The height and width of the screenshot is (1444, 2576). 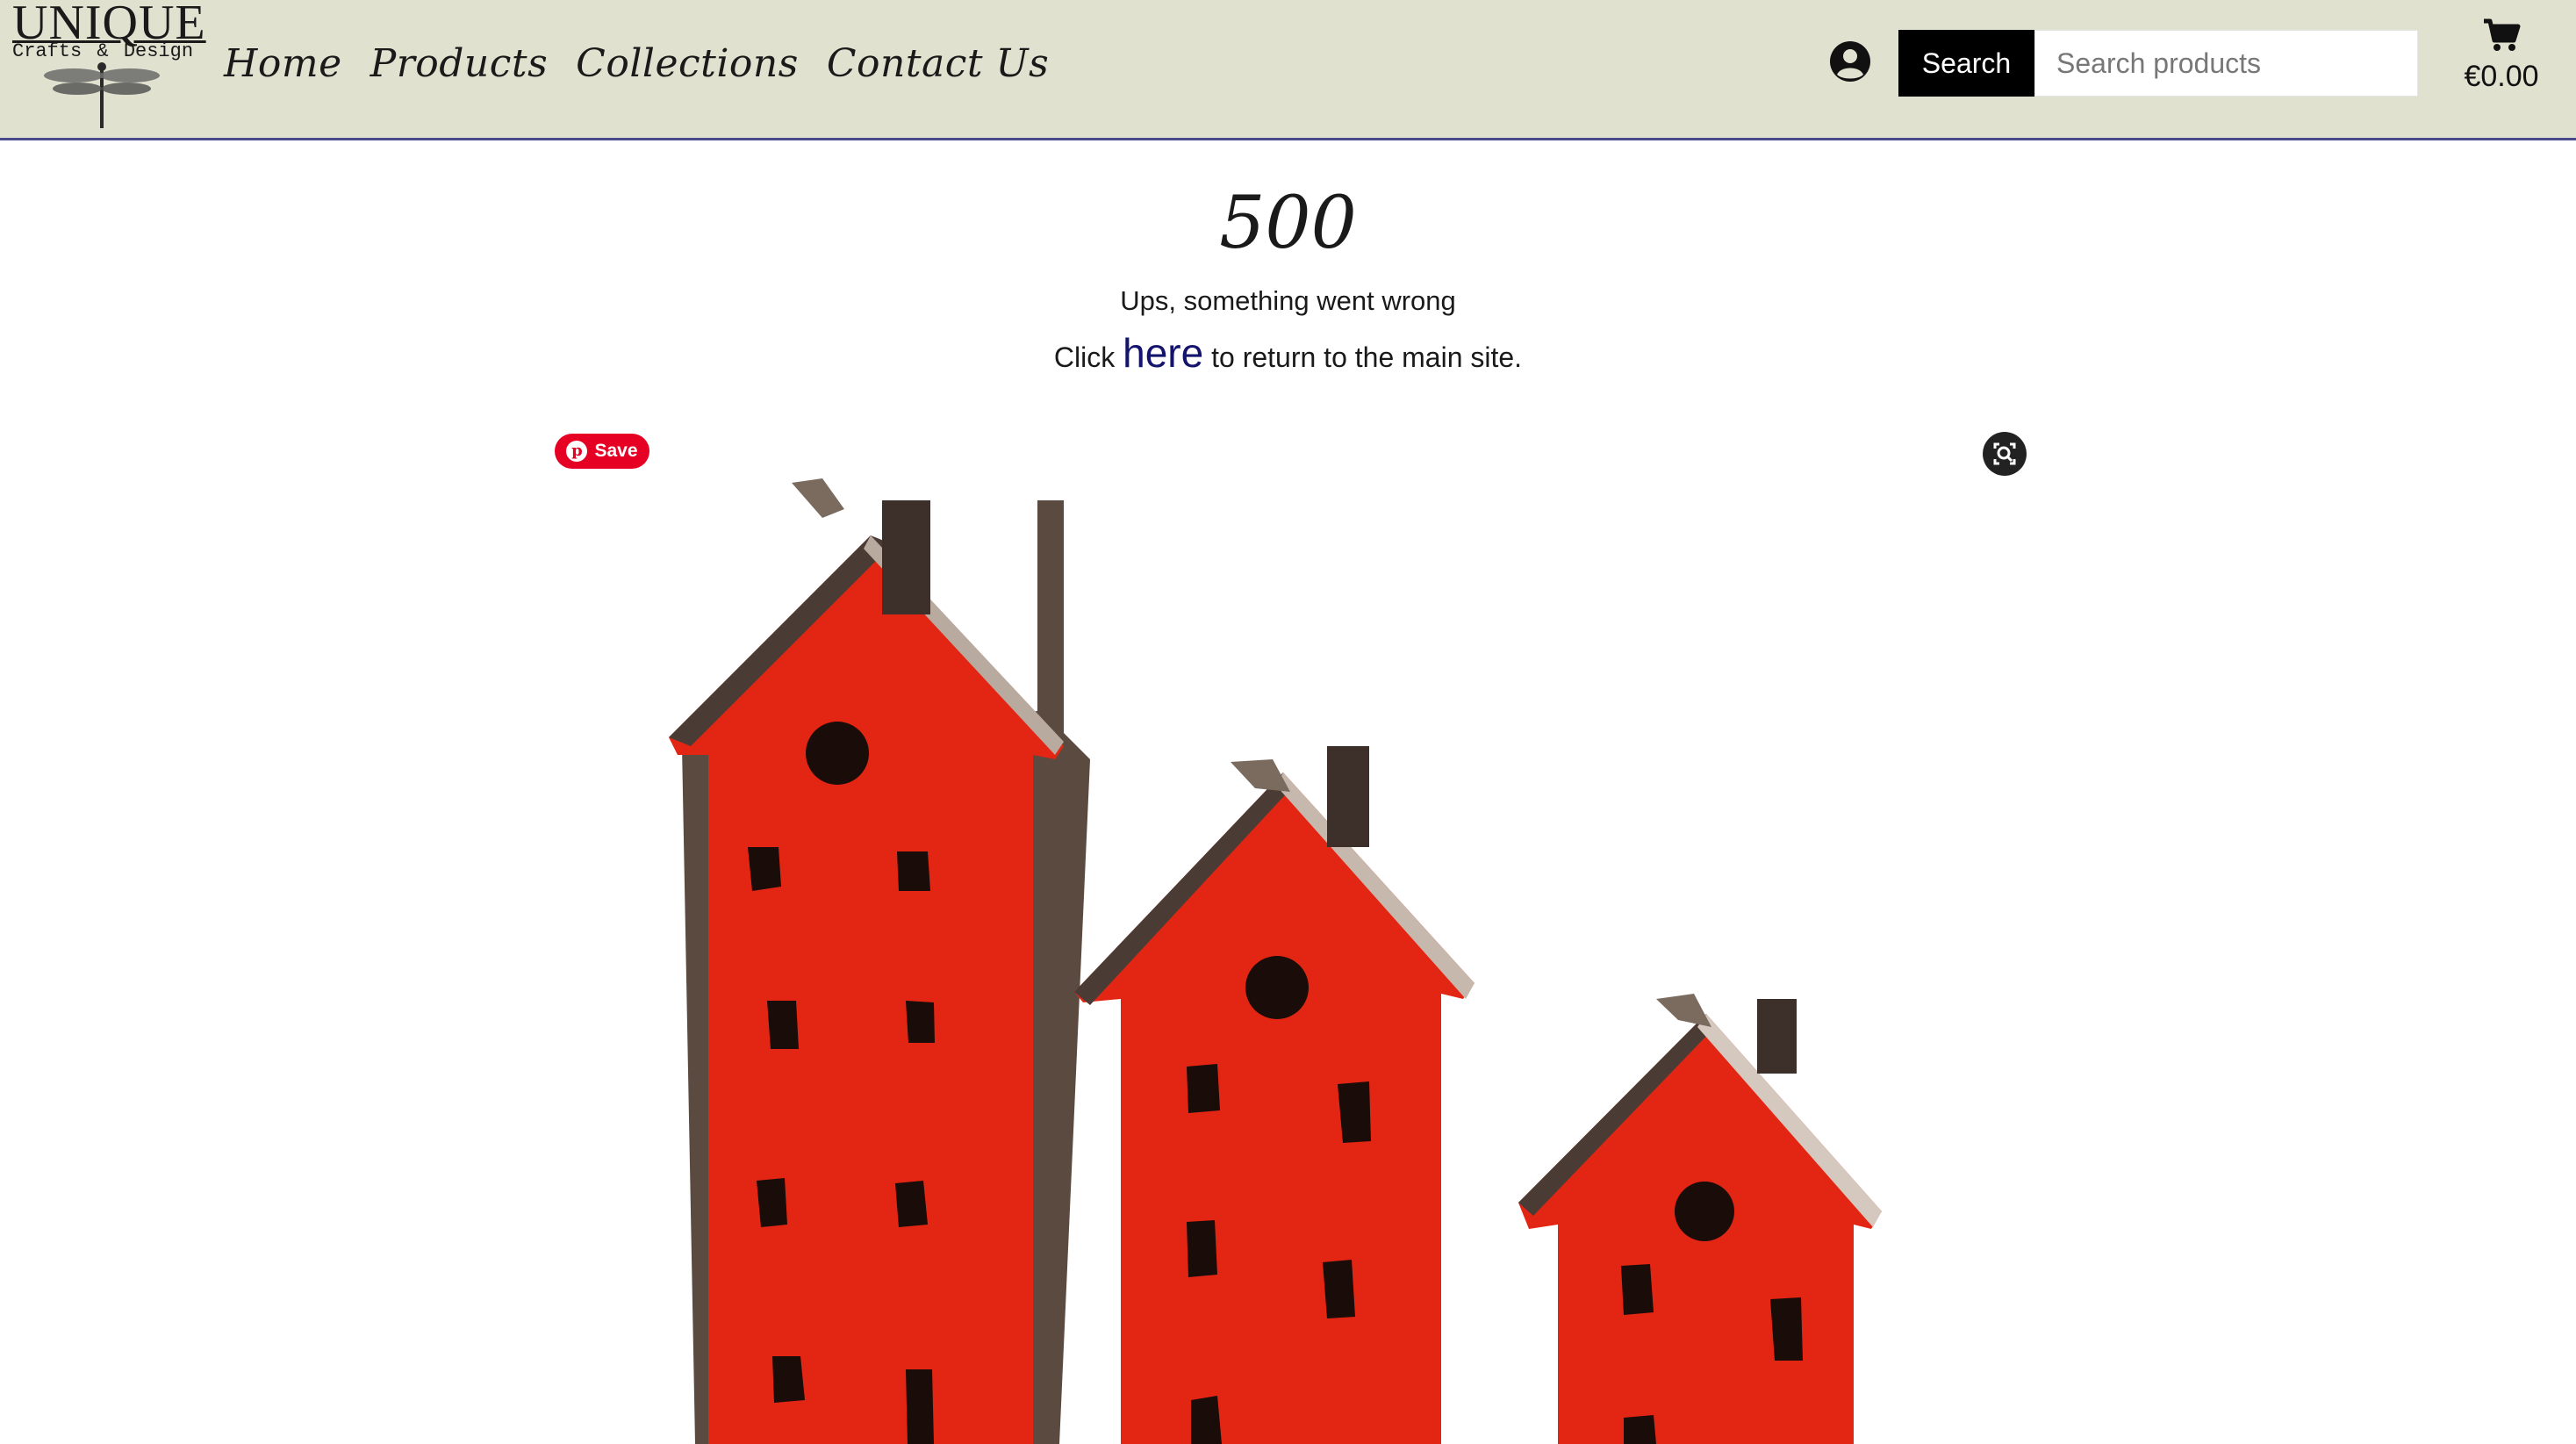 What do you see at coordinates (1084, 357) in the screenshot?
I see `return-prefix: Click` at bounding box center [1084, 357].